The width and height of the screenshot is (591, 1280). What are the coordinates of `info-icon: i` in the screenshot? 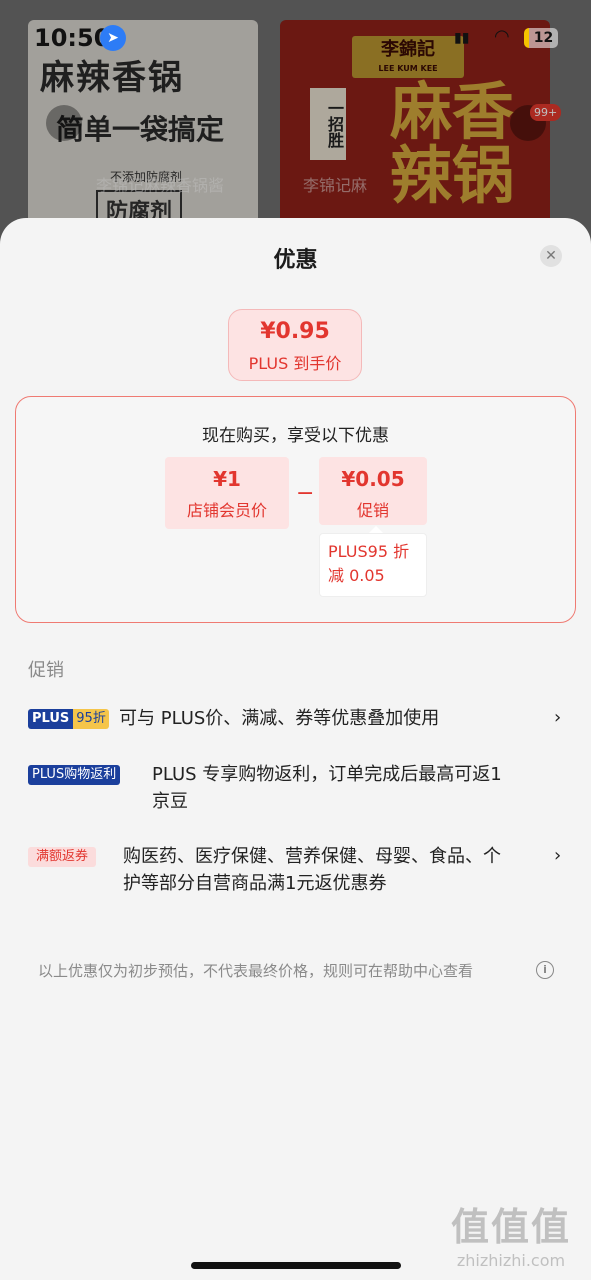 It's located at (545, 970).